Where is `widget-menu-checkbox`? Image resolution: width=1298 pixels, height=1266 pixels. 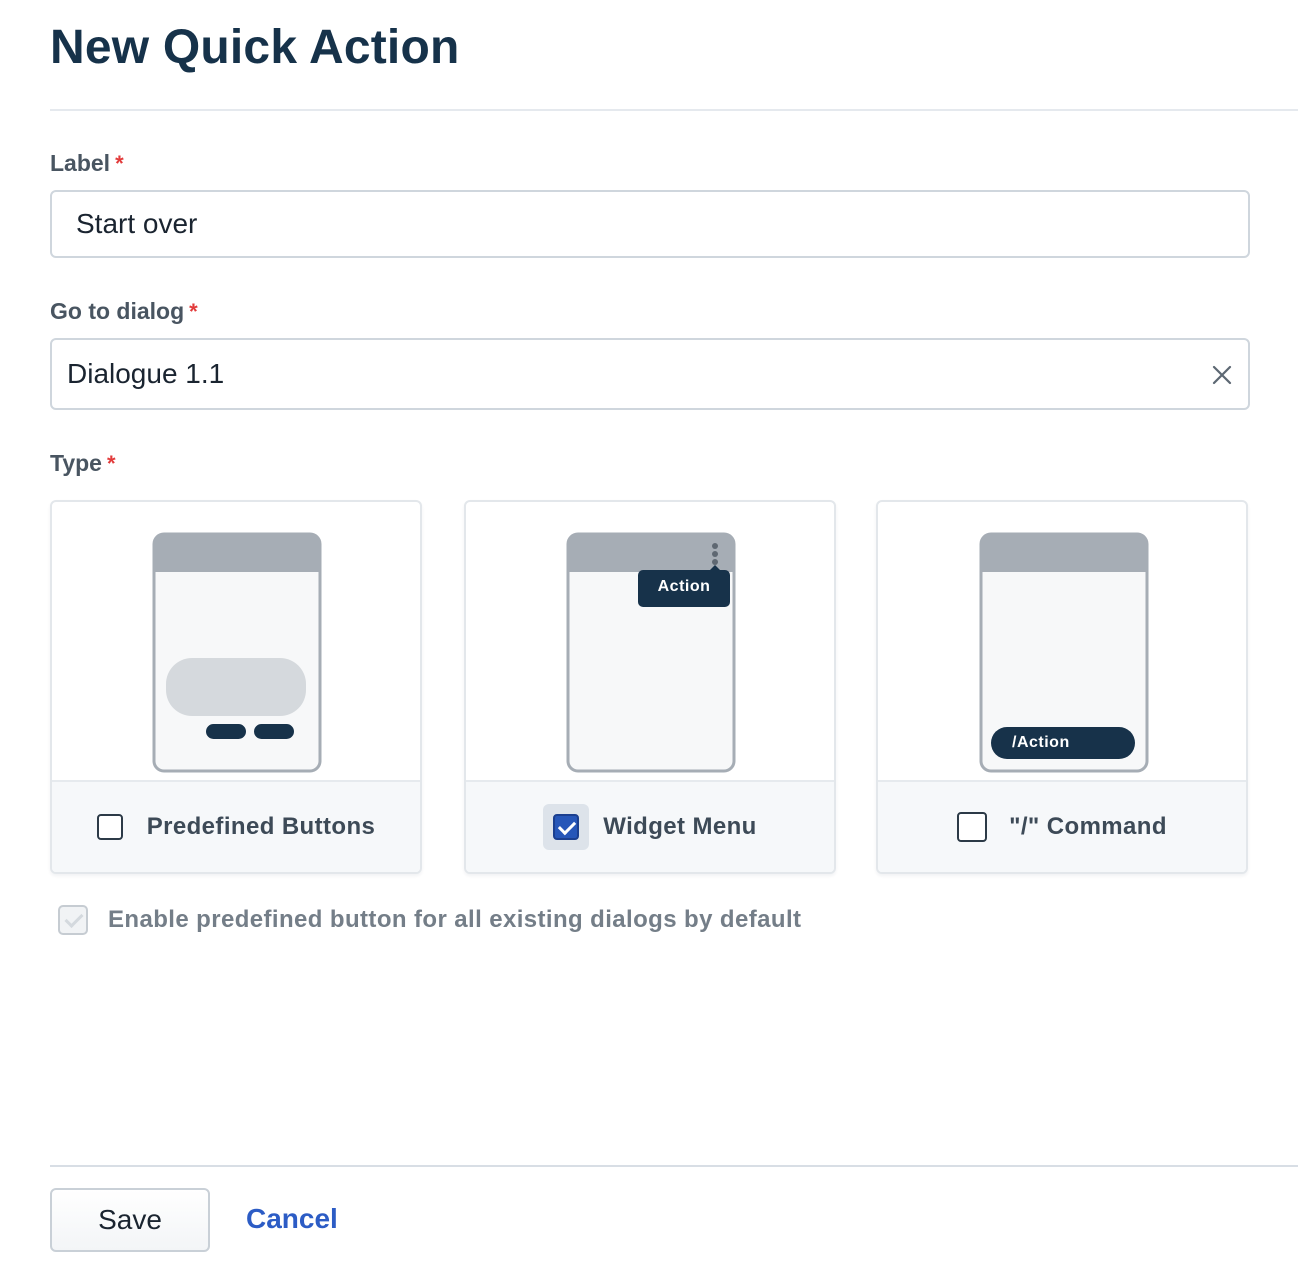 widget-menu-checkbox is located at coordinates (566, 827).